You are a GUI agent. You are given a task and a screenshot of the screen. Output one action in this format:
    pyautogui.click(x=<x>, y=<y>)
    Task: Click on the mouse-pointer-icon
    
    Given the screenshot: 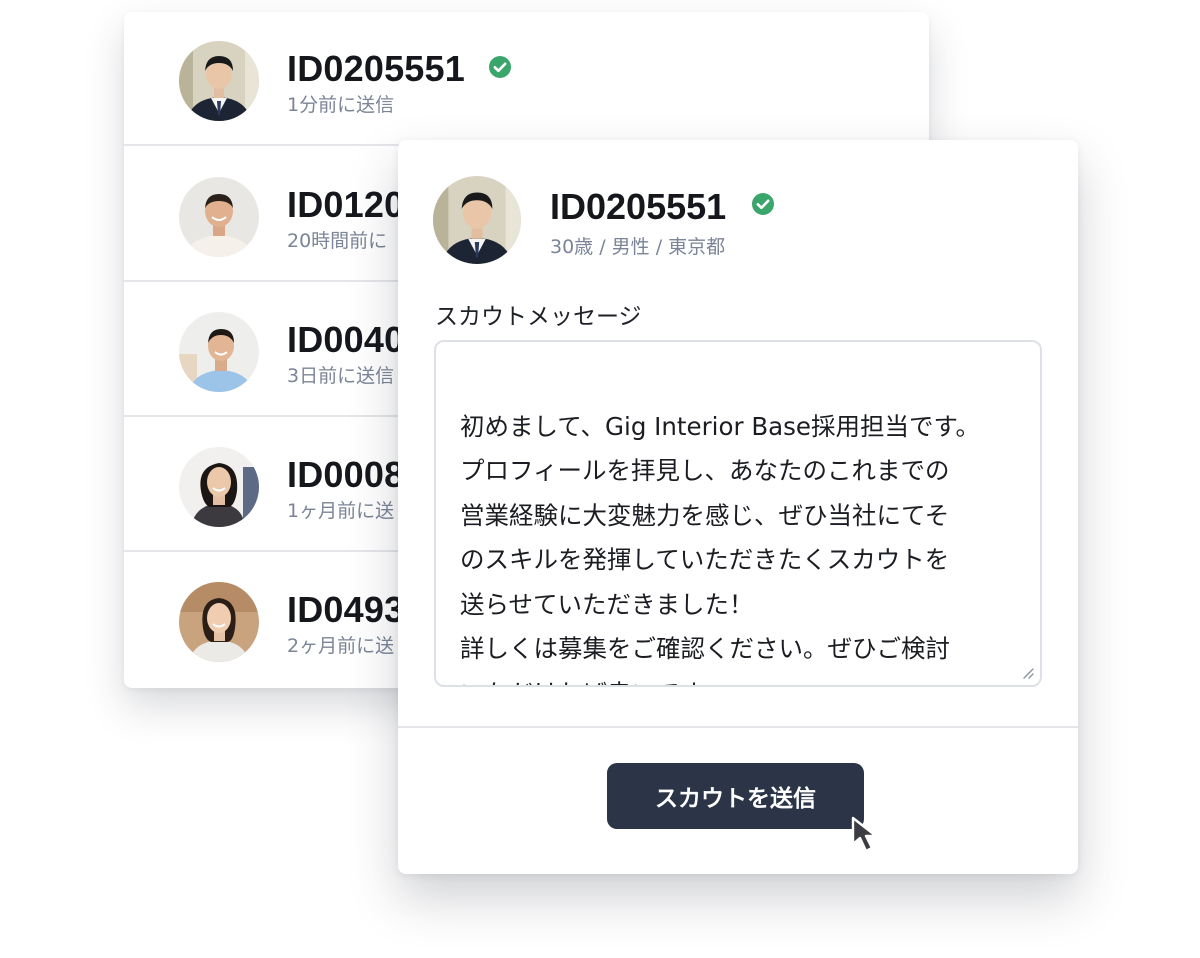 What is the action you would take?
    pyautogui.click(x=864, y=834)
    